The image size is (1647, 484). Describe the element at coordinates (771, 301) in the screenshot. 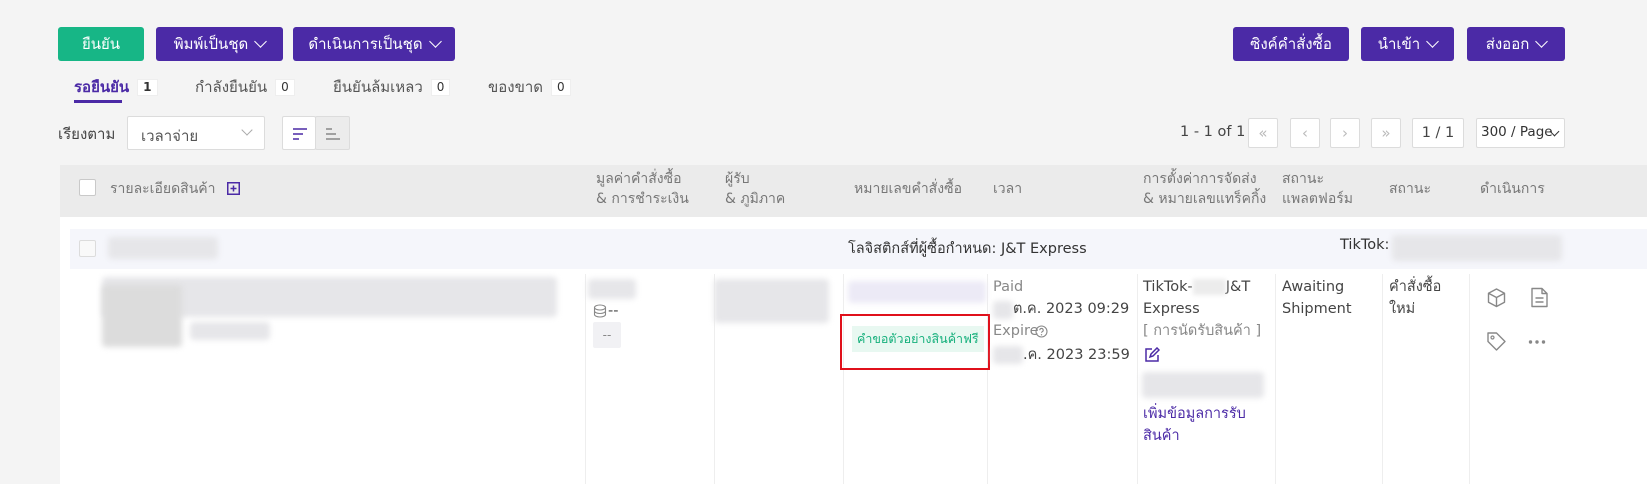

I see `blurred-recipient` at that location.